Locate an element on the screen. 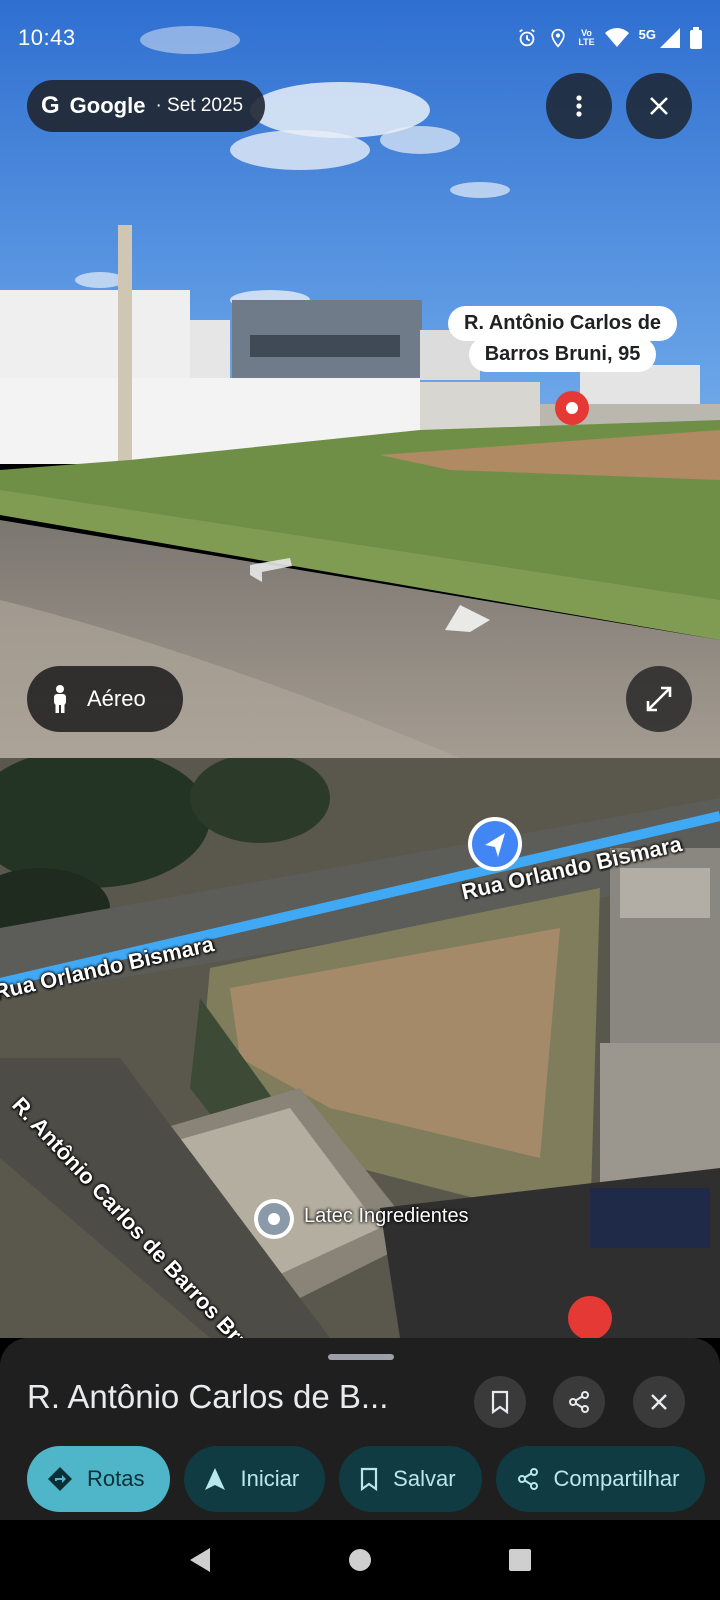 Image resolution: width=720 pixels, height=1600 pixels. status-bar: 10:43 Vo LTE 5G is located at coordinates (360, 38).